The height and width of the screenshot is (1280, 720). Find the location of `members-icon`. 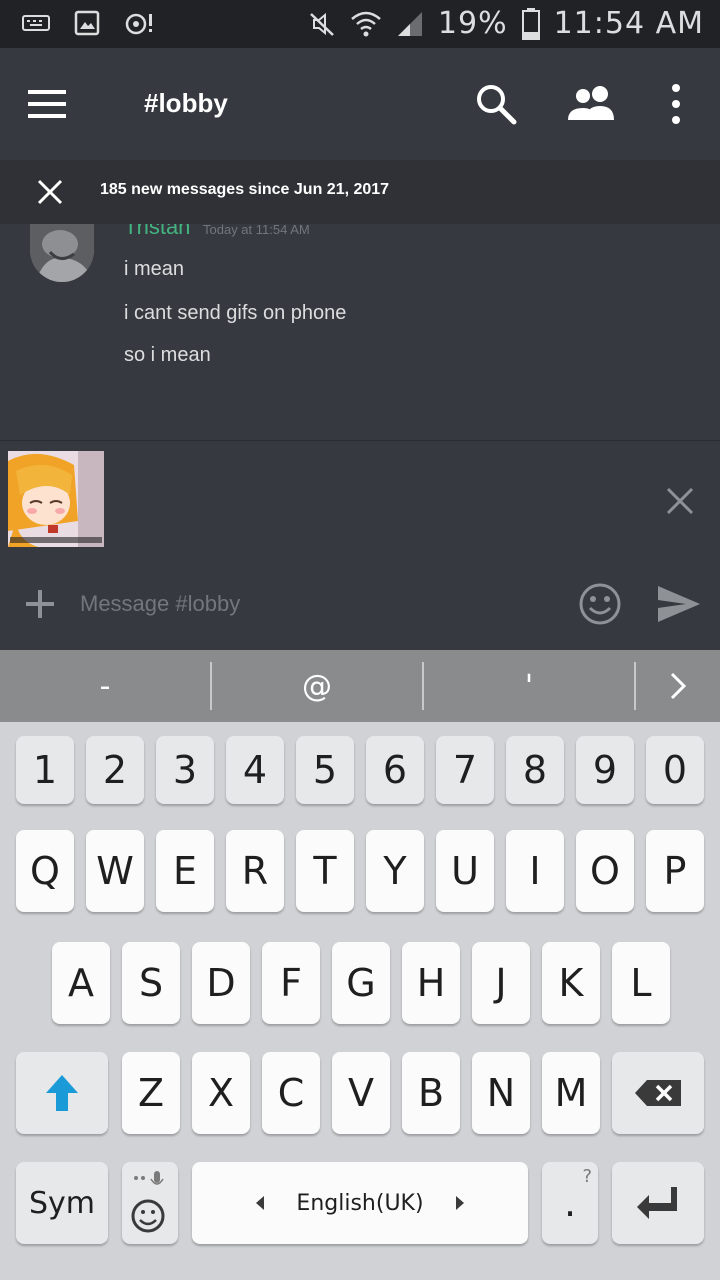

members-icon is located at coordinates (591, 103).